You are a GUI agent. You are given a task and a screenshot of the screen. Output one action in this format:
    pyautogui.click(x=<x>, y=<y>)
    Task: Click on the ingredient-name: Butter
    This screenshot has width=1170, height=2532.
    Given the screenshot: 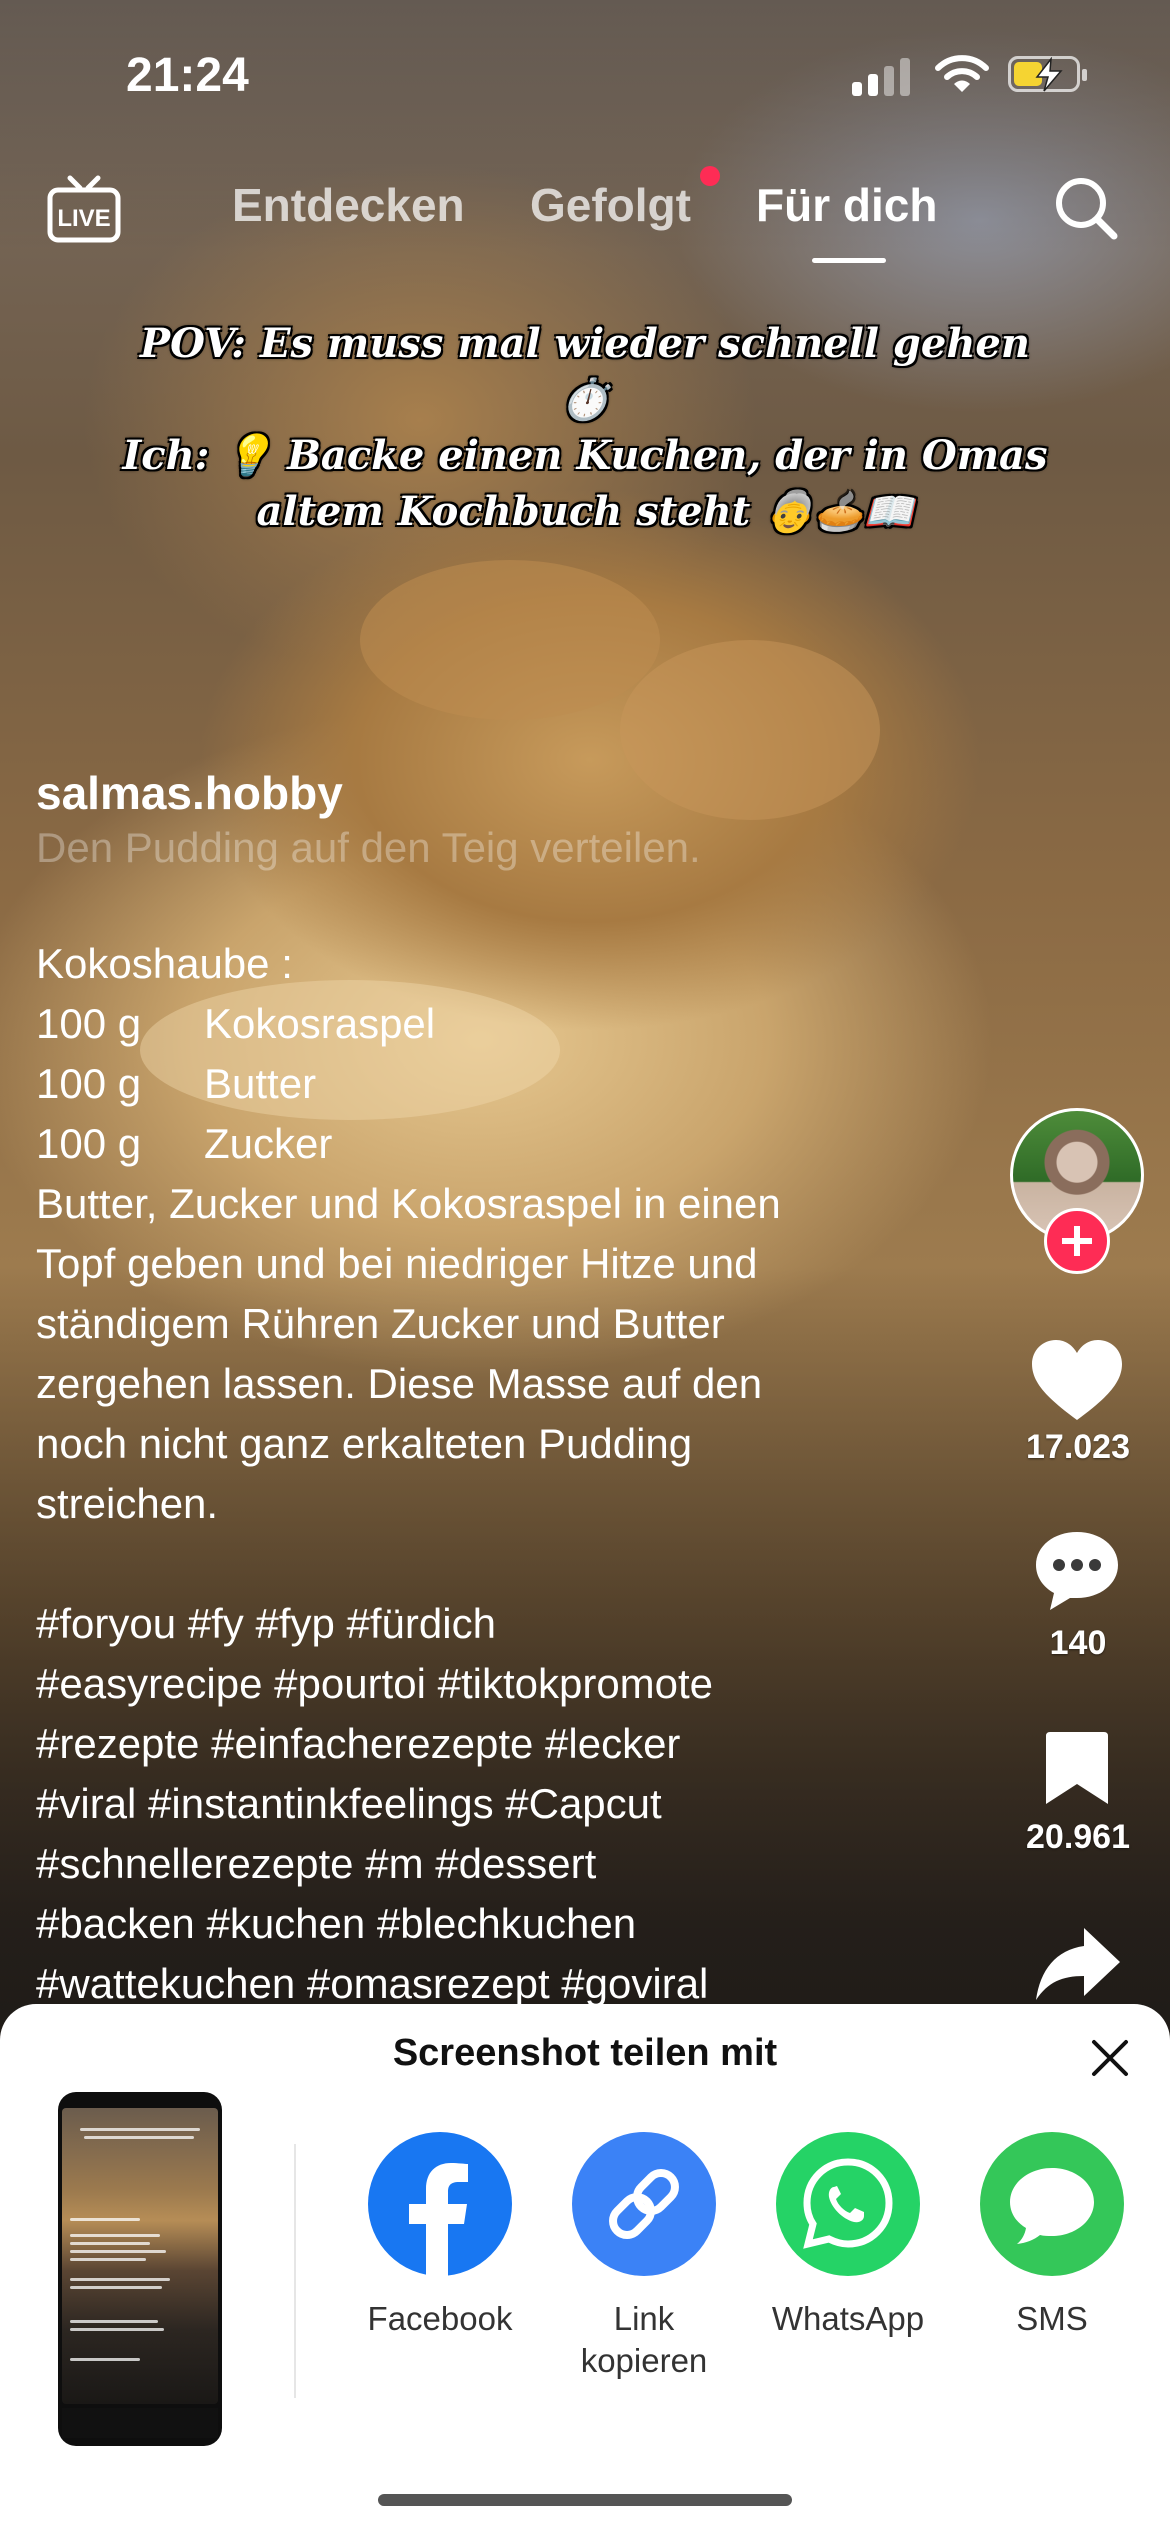 What is the action you would take?
    pyautogui.click(x=260, y=1083)
    